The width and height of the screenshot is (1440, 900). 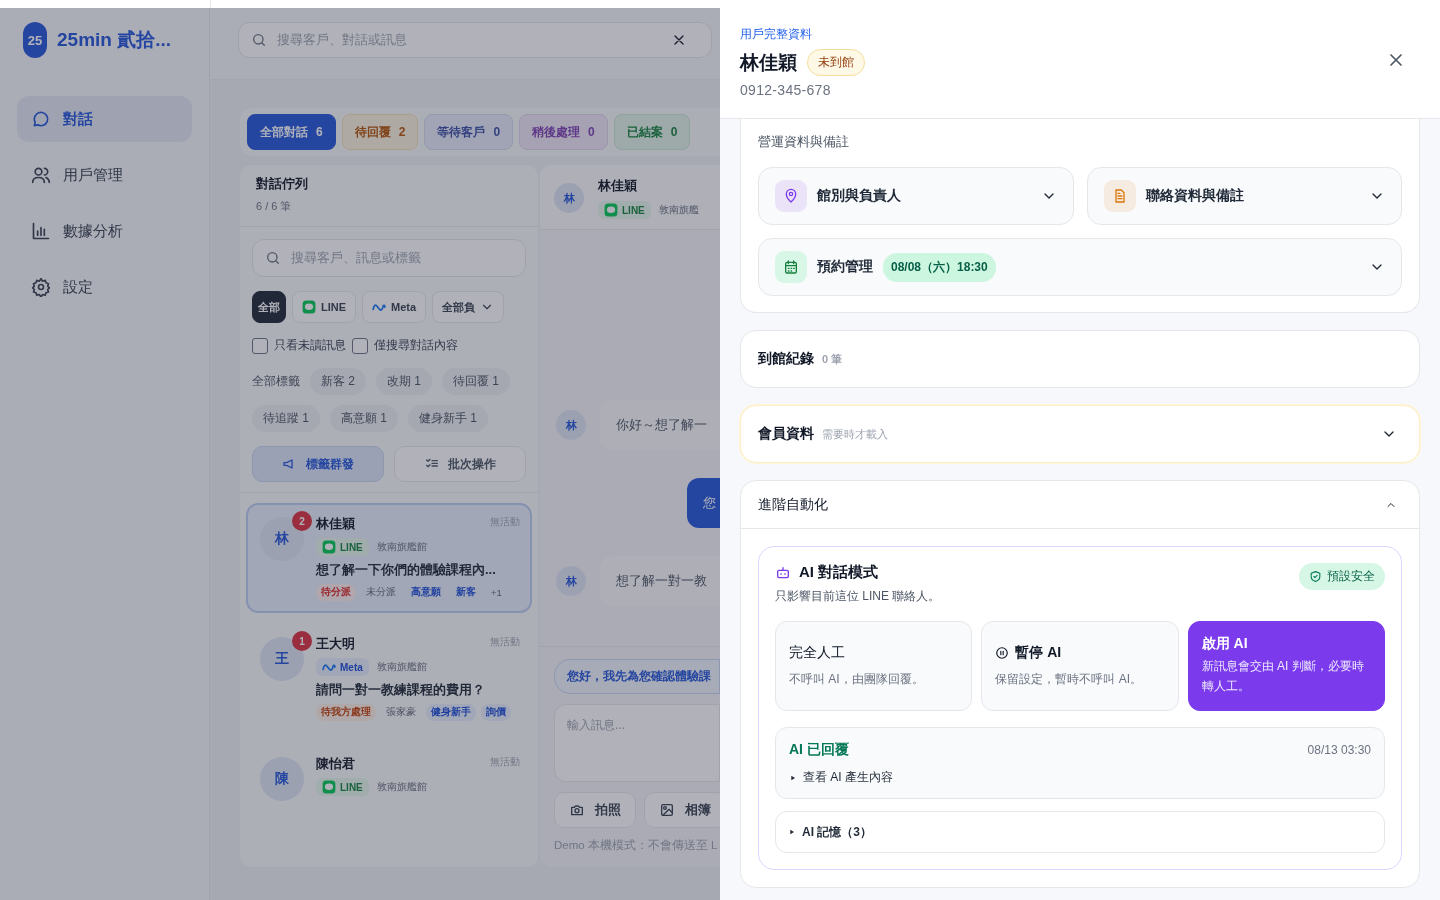 What do you see at coordinates (804, 142) in the screenshot?
I see `section-label: 營運資料與備註` at bounding box center [804, 142].